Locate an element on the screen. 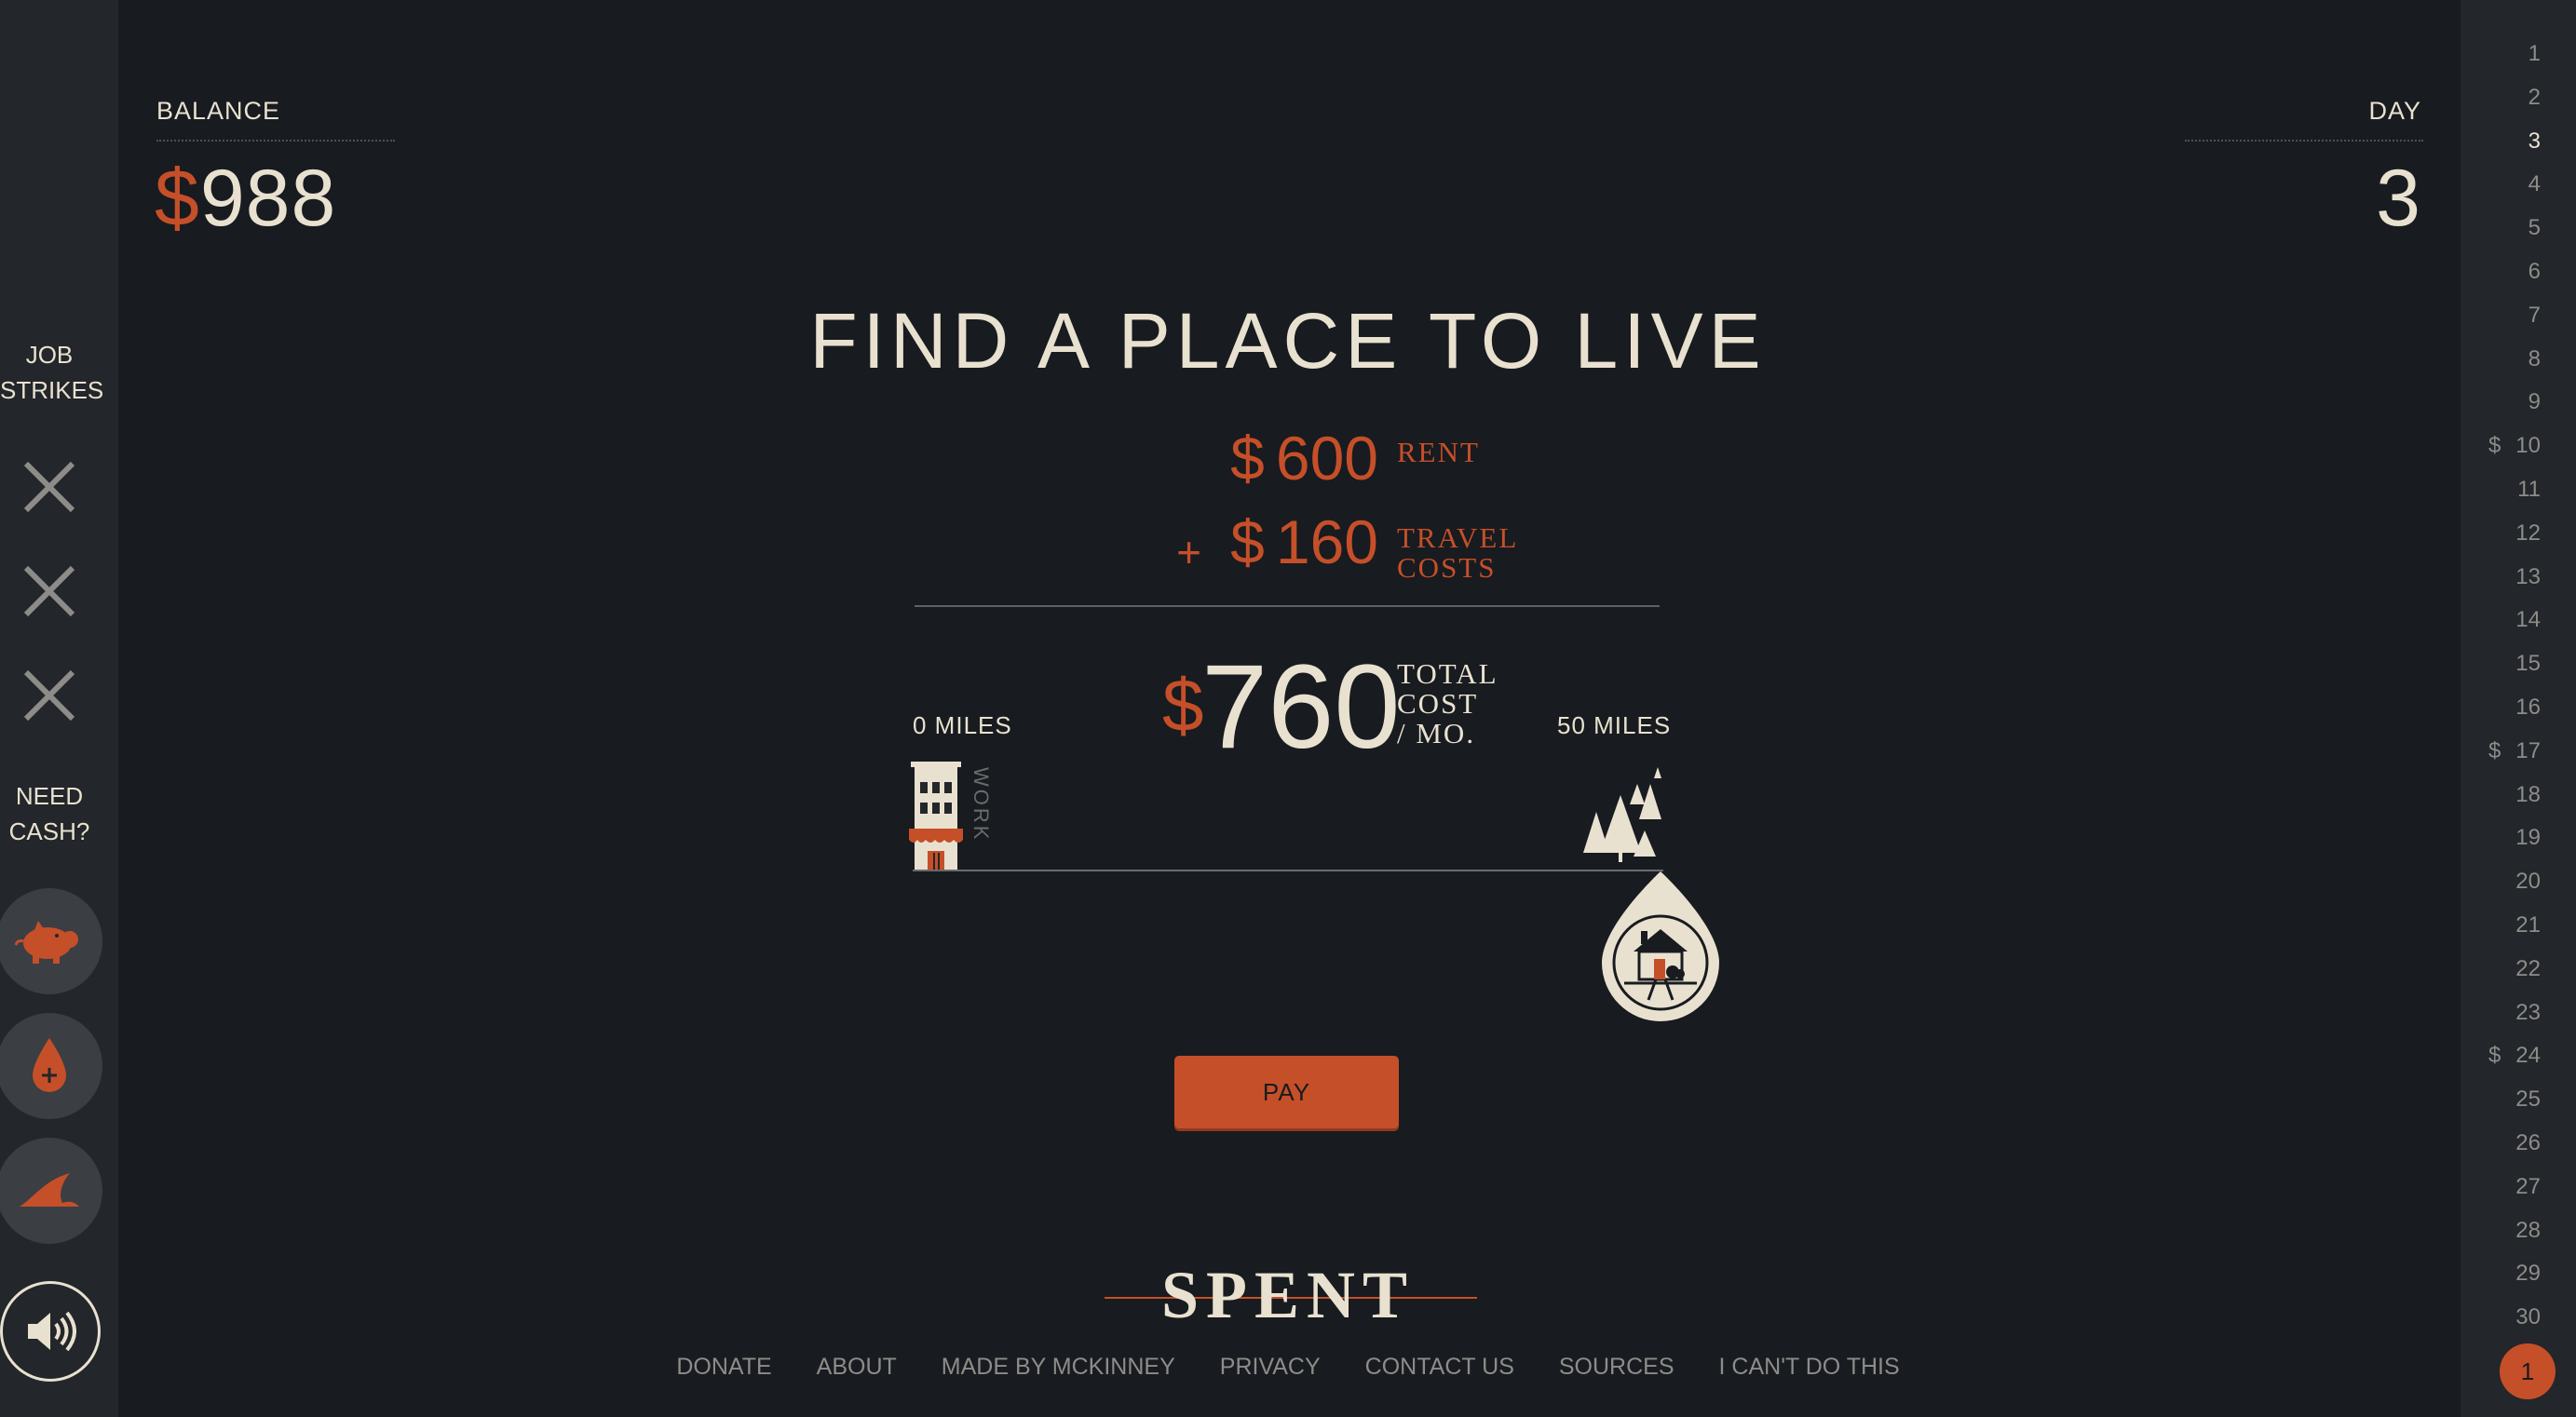 This screenshot has width=2576, height=1417. need-cash-label: NEED CASH? is located at coordinates (49, 813).